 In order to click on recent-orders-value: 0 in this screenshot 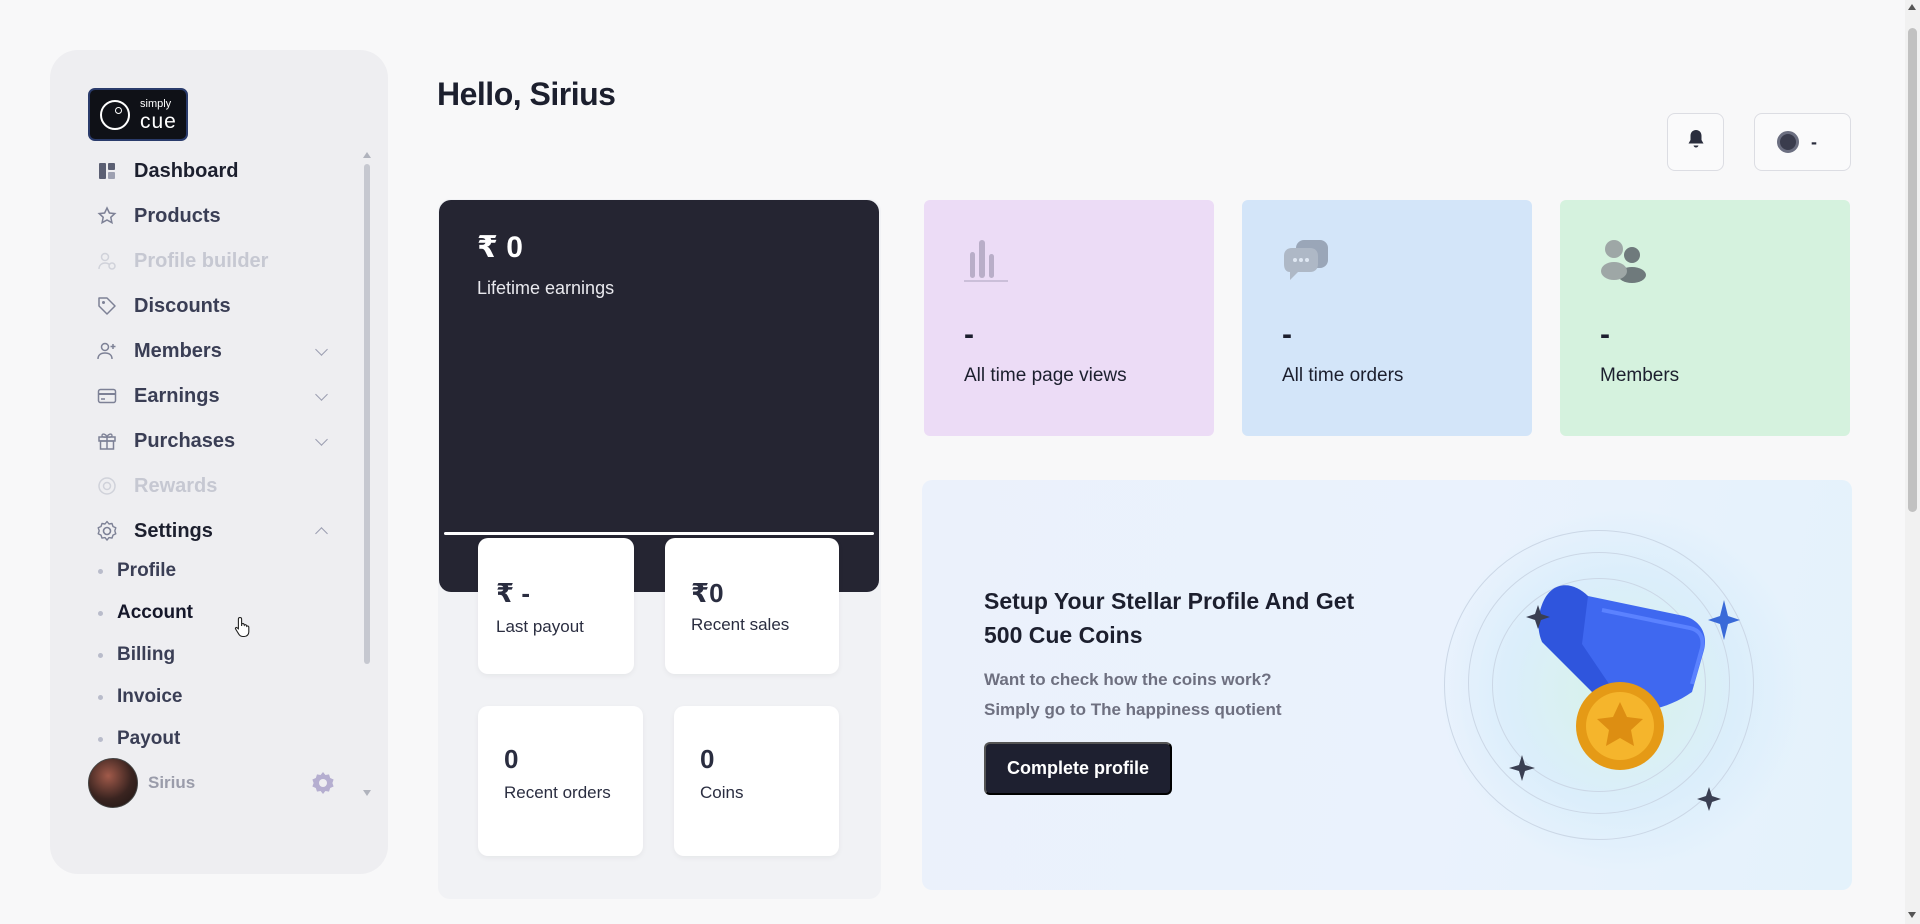, I will do `click(511, 759)`.